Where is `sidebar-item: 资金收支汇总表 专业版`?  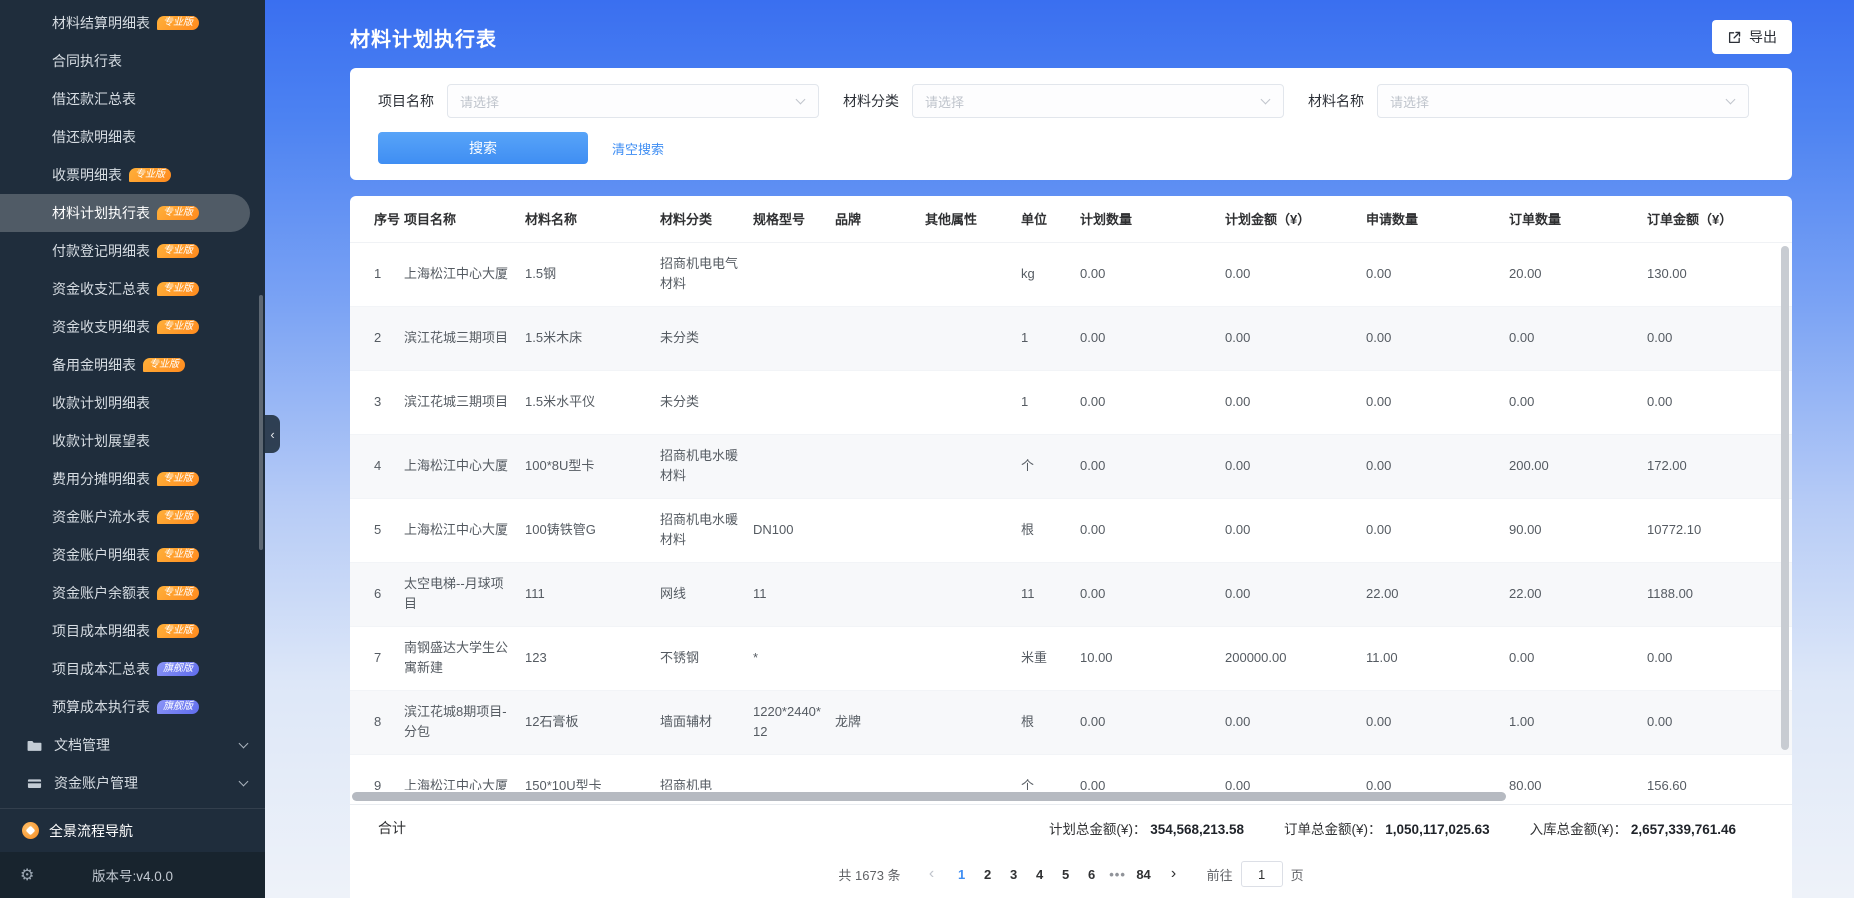
sidebar-item: 资金收支汇总表 专业版 is located at coordinates (132, 289).